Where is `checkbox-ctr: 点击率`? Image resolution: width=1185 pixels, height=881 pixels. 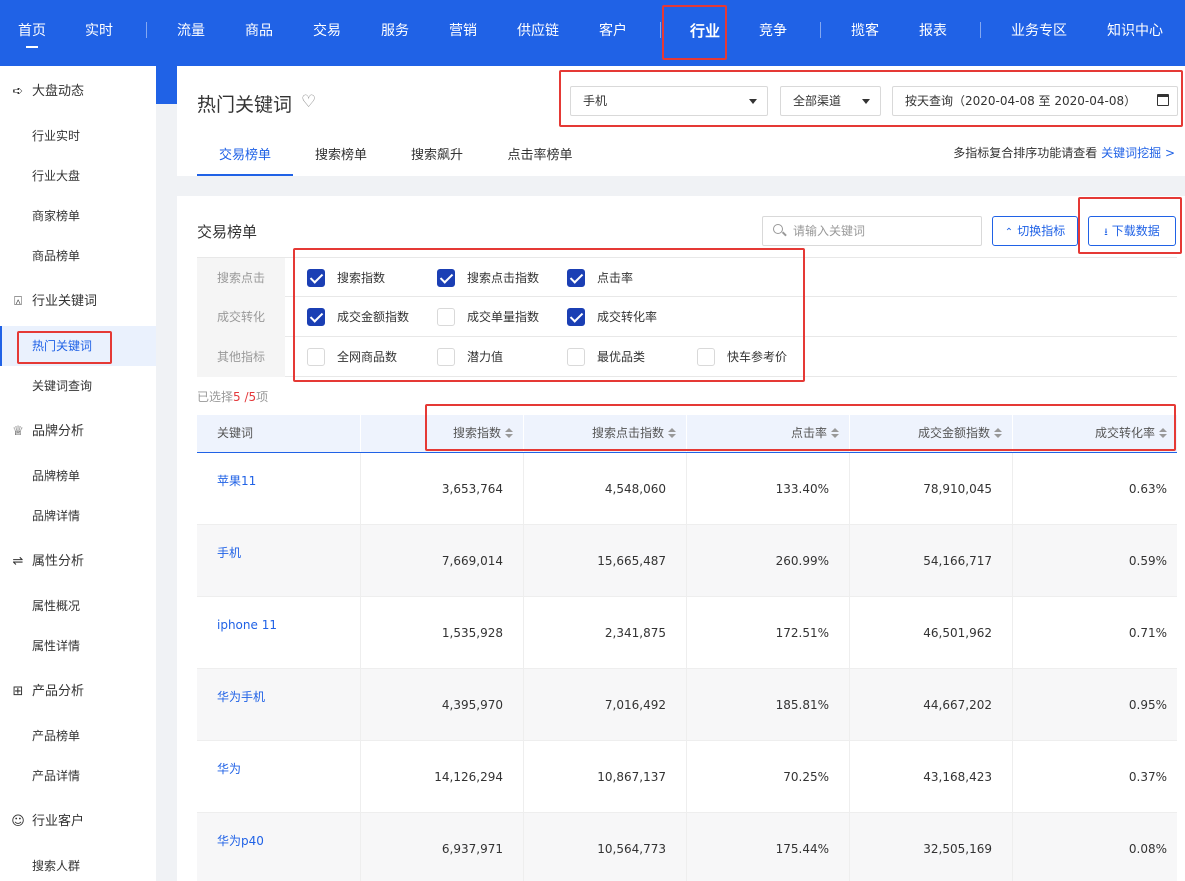
checkbox-ctr: 点击率 is located at coordinates (600, 278).